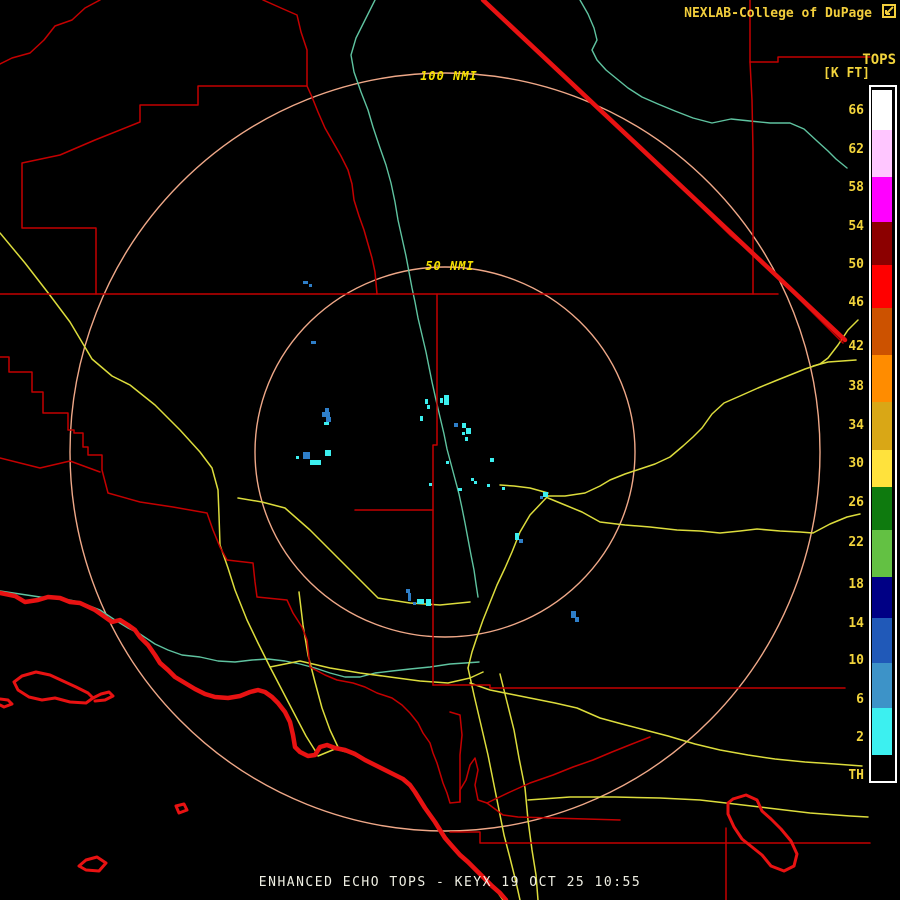 Image resolution: width=900 pixels, height=900 pixels. What do you see at coordinates (449, 76) in the screenshot?
I see `range-label-100: 100 NMI` at bounding box center [449, 76].